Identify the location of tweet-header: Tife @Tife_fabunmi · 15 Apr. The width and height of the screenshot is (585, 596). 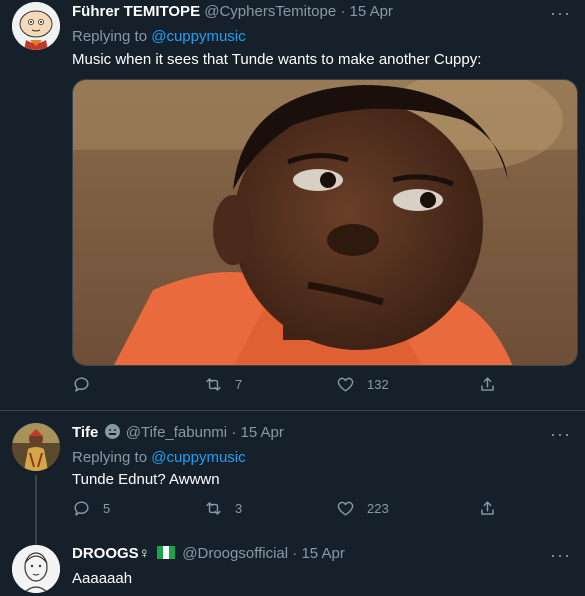
(178, 433).